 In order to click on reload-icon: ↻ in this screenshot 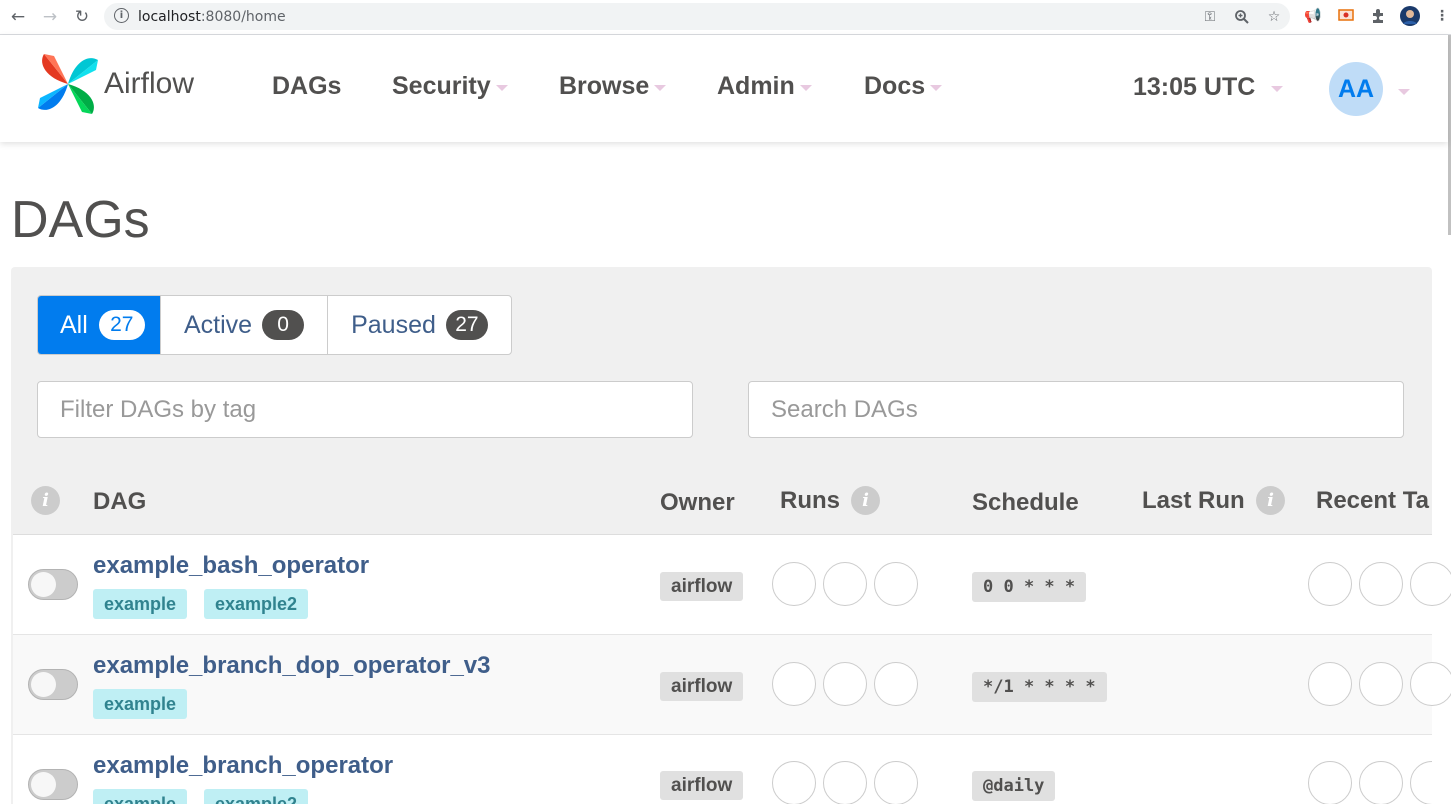, I will do `click(82, 17)`.